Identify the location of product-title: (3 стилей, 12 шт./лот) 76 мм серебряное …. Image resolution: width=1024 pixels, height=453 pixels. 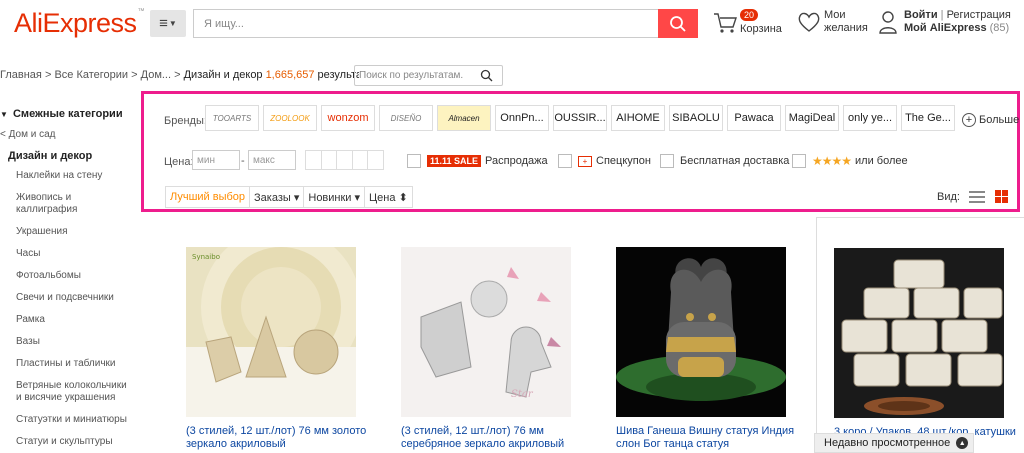
(493, 438).